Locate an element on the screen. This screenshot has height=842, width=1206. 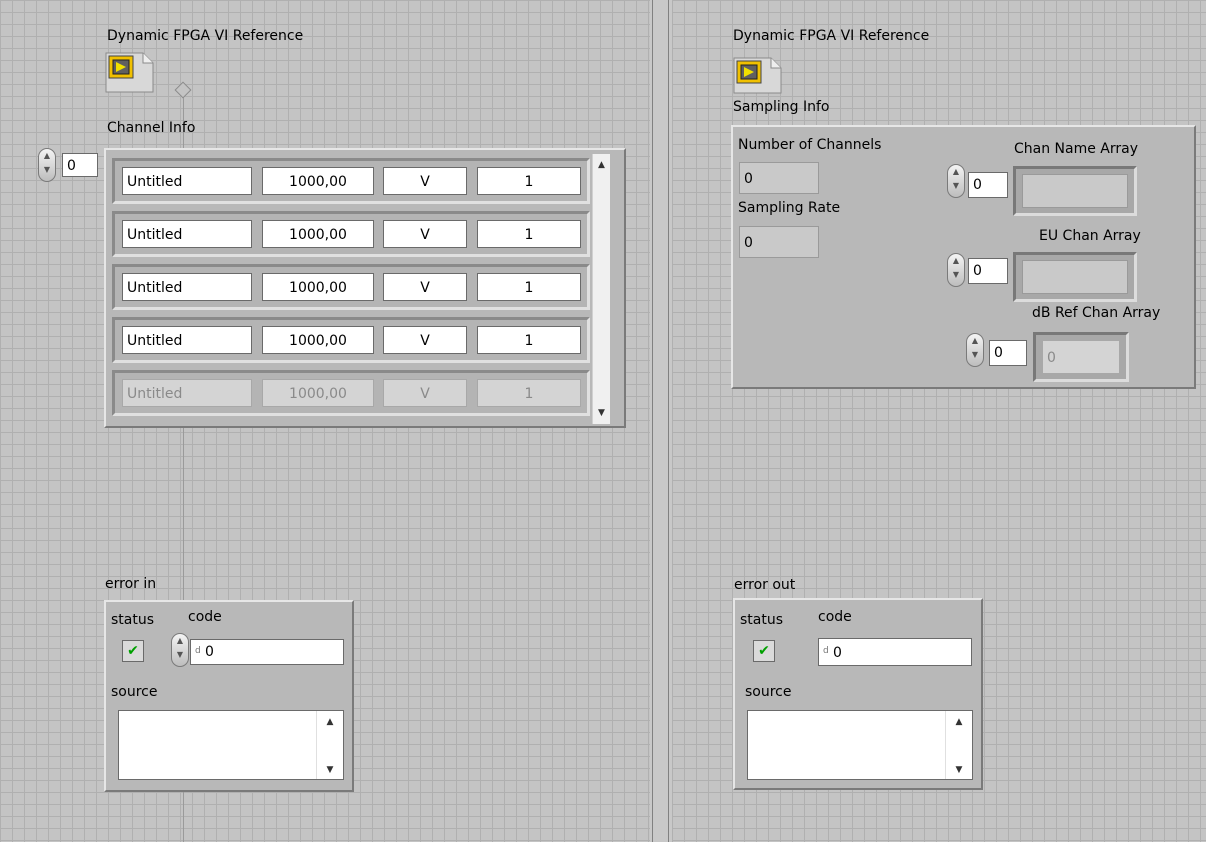
error-out-source-scrollbar: ▲ ▼ is located at coordinates (958, 745).